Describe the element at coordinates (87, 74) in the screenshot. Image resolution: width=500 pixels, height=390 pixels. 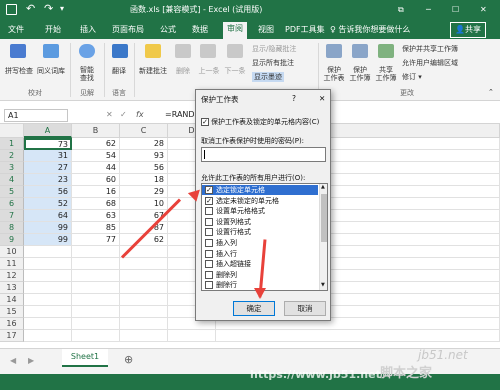
I see `smart-lookup-button: 智能 查找` at that location.